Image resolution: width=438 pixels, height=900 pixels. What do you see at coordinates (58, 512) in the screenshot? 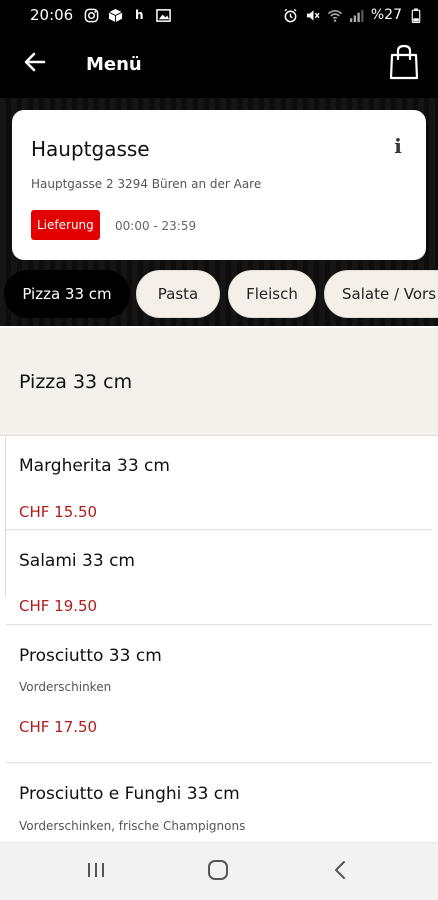
I see `item-price: CHF 15.50` at bounding box center [58, 512].